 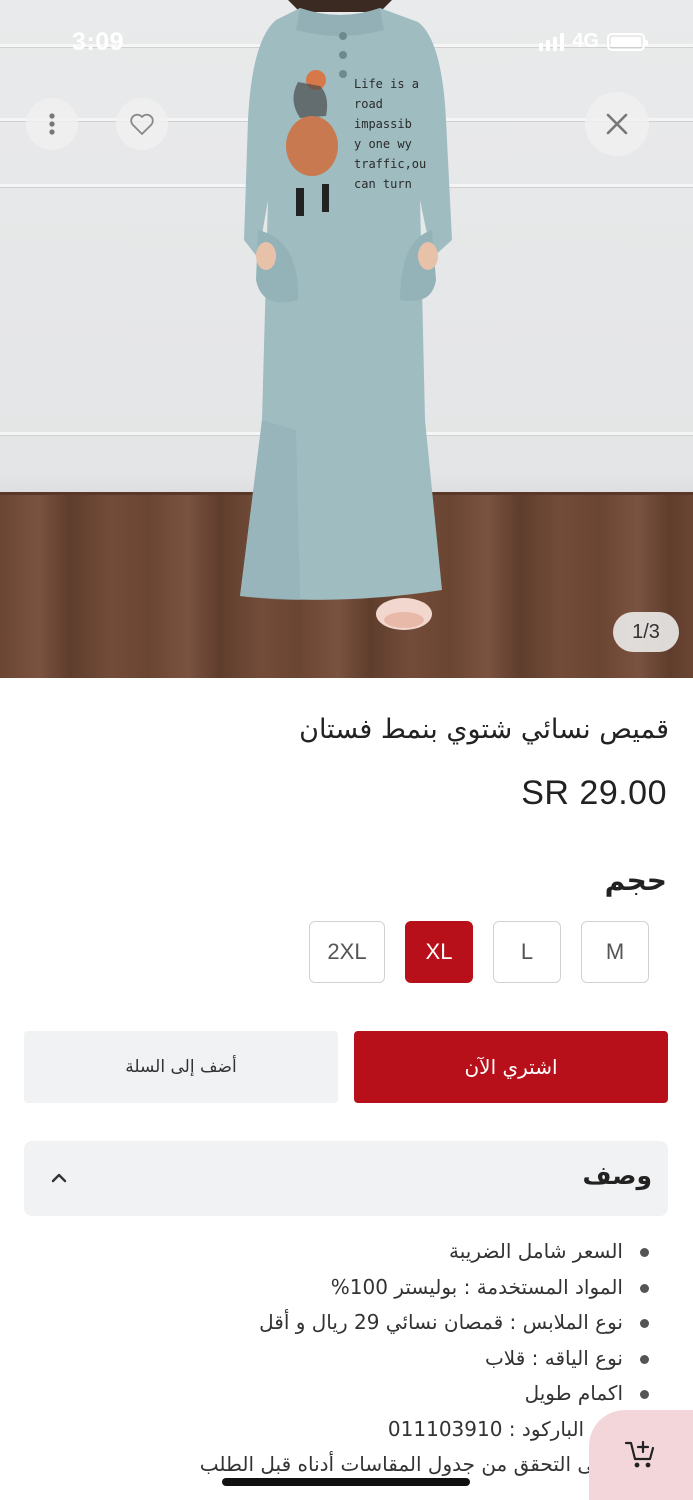 I want to click on buy-now-button: اشتري الآن, so click(x=511, y=1067).